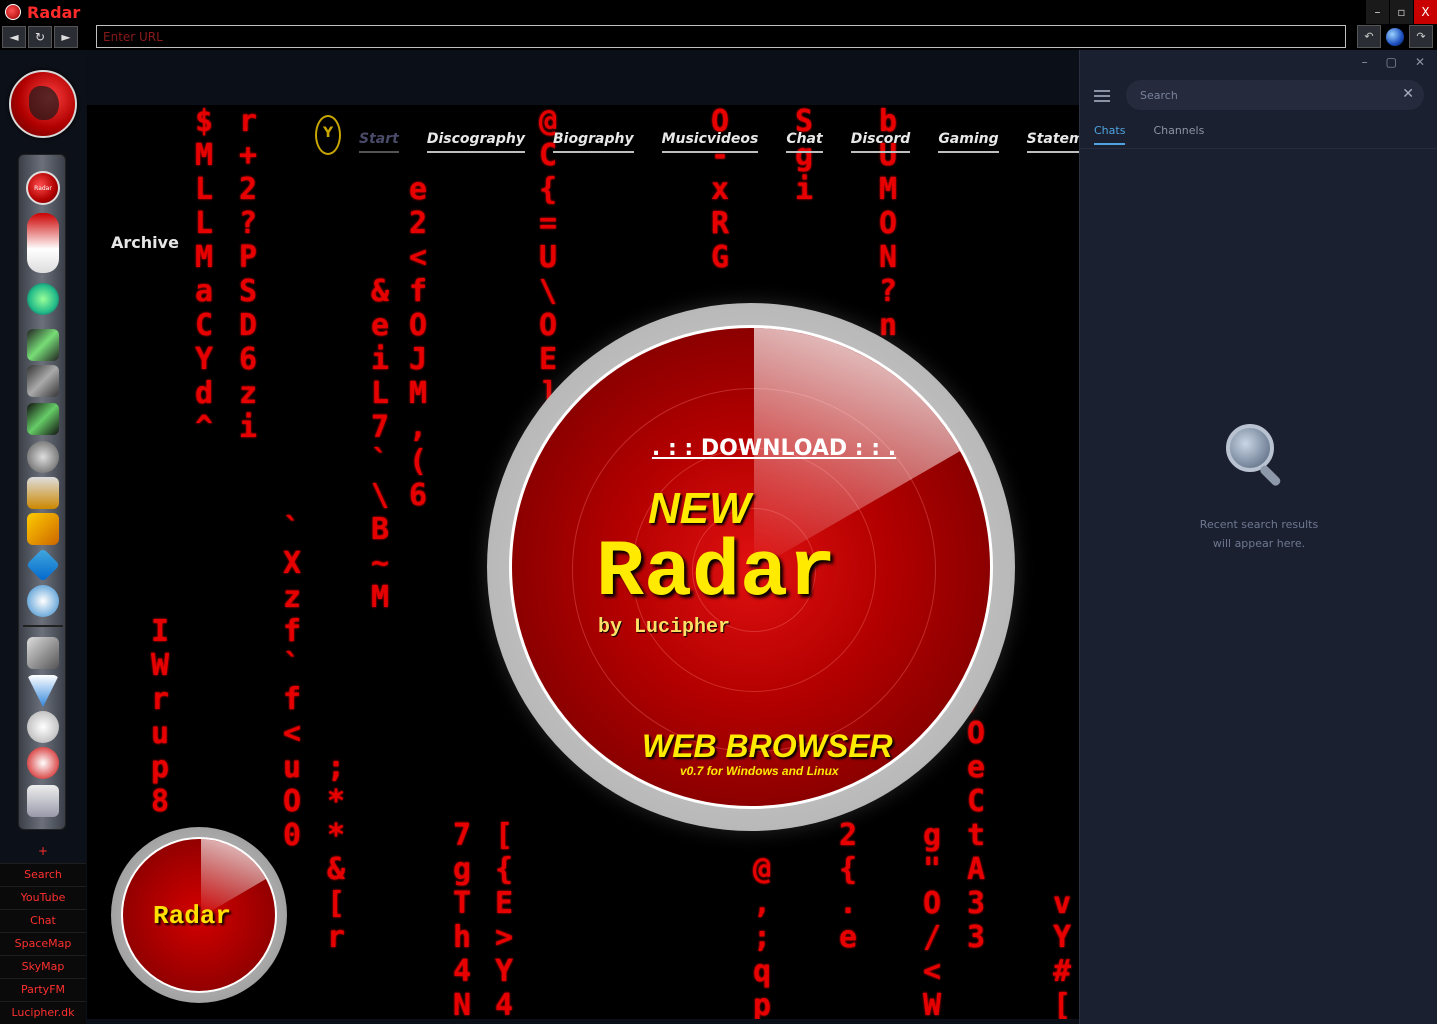 Image resolution: width=1437 pixels, height=1024 pixels. Describe the element at coordinates (43, 874) in the screenshot. I see `link-search: Search` at that location.